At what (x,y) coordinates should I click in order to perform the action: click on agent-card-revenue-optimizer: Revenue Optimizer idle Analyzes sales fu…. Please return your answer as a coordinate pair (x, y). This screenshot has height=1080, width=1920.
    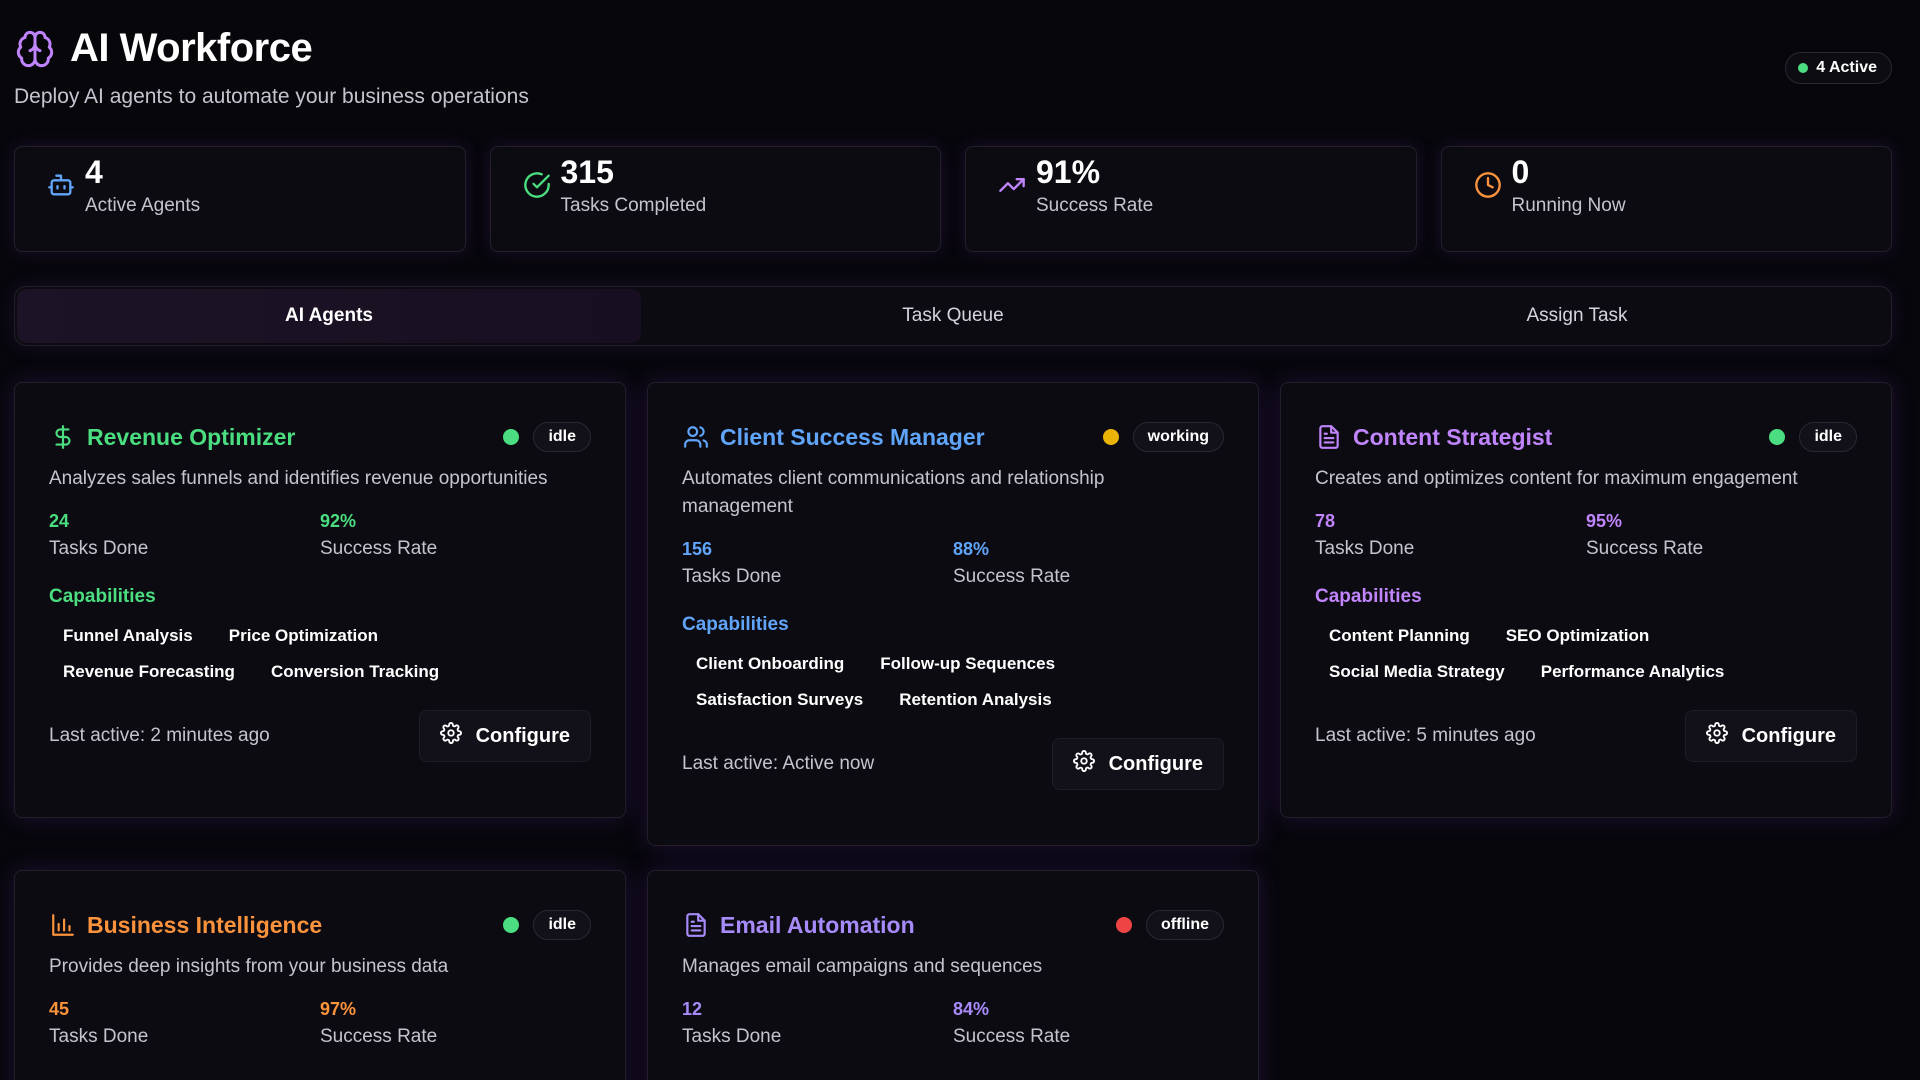
    Looking at the image, I should click on (320, 600).